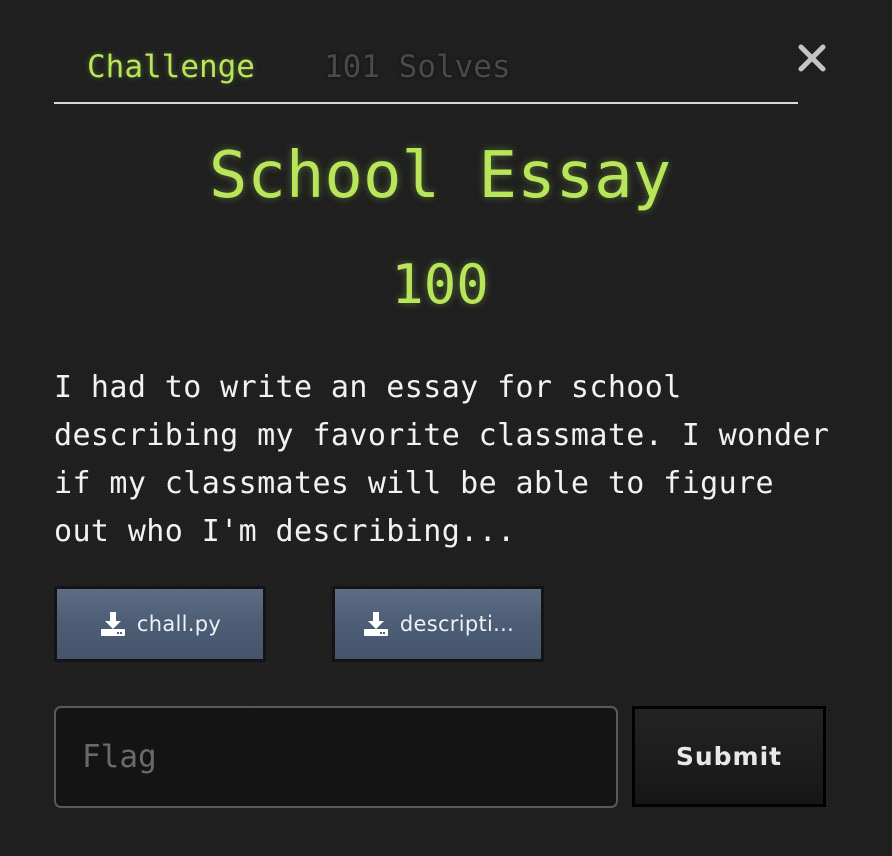  I want to click on close-button, so click(812, 58).